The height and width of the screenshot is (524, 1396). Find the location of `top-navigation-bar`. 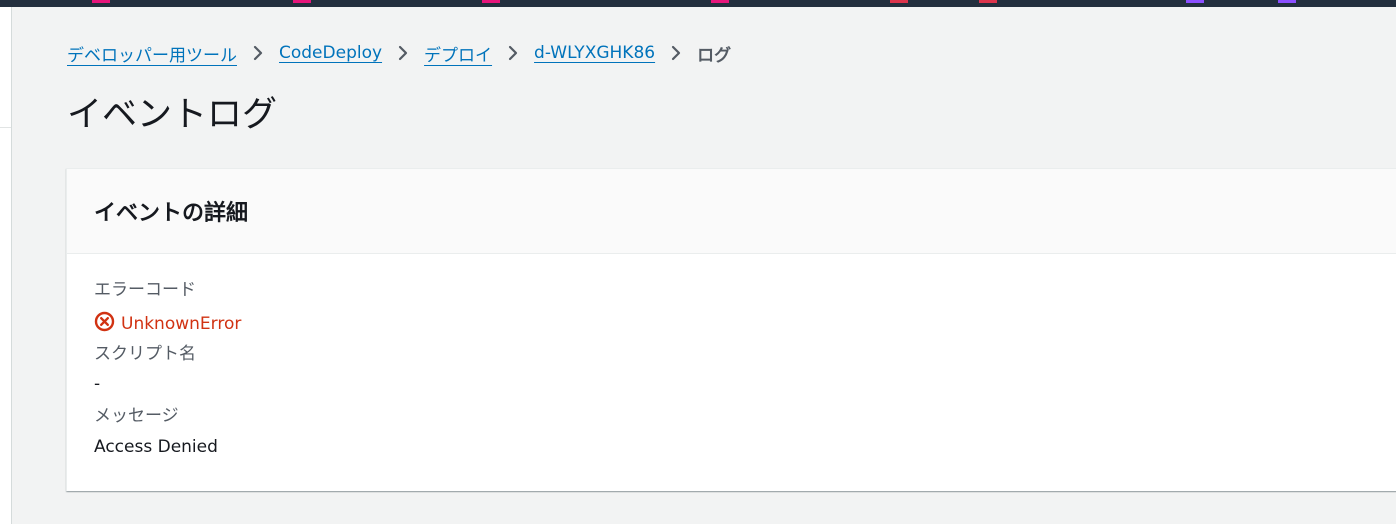

top-navigation-bar is located at coordinates (698, 3).